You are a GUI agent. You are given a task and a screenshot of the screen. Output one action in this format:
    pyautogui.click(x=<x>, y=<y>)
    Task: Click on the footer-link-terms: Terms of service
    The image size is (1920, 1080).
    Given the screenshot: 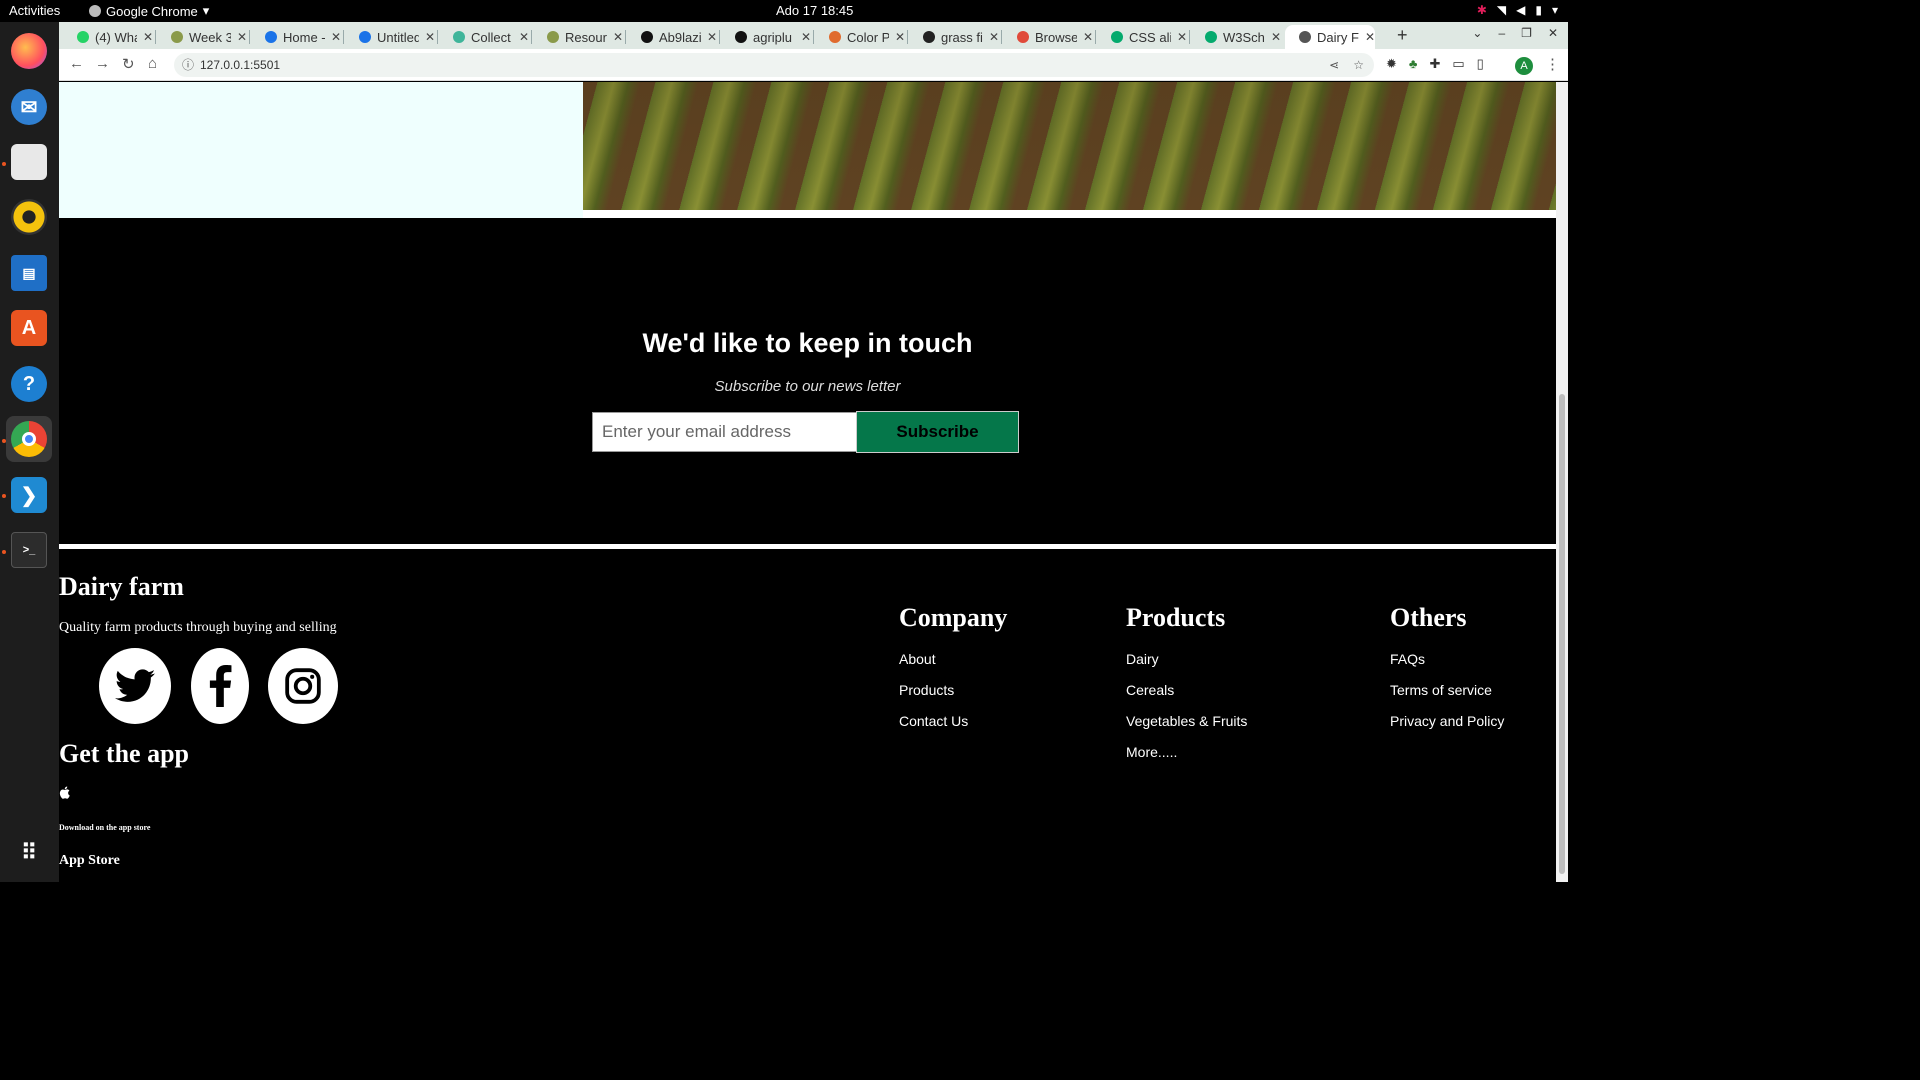 What is the action you would take?
    pyautogui.click(x=1441, y=690)
    